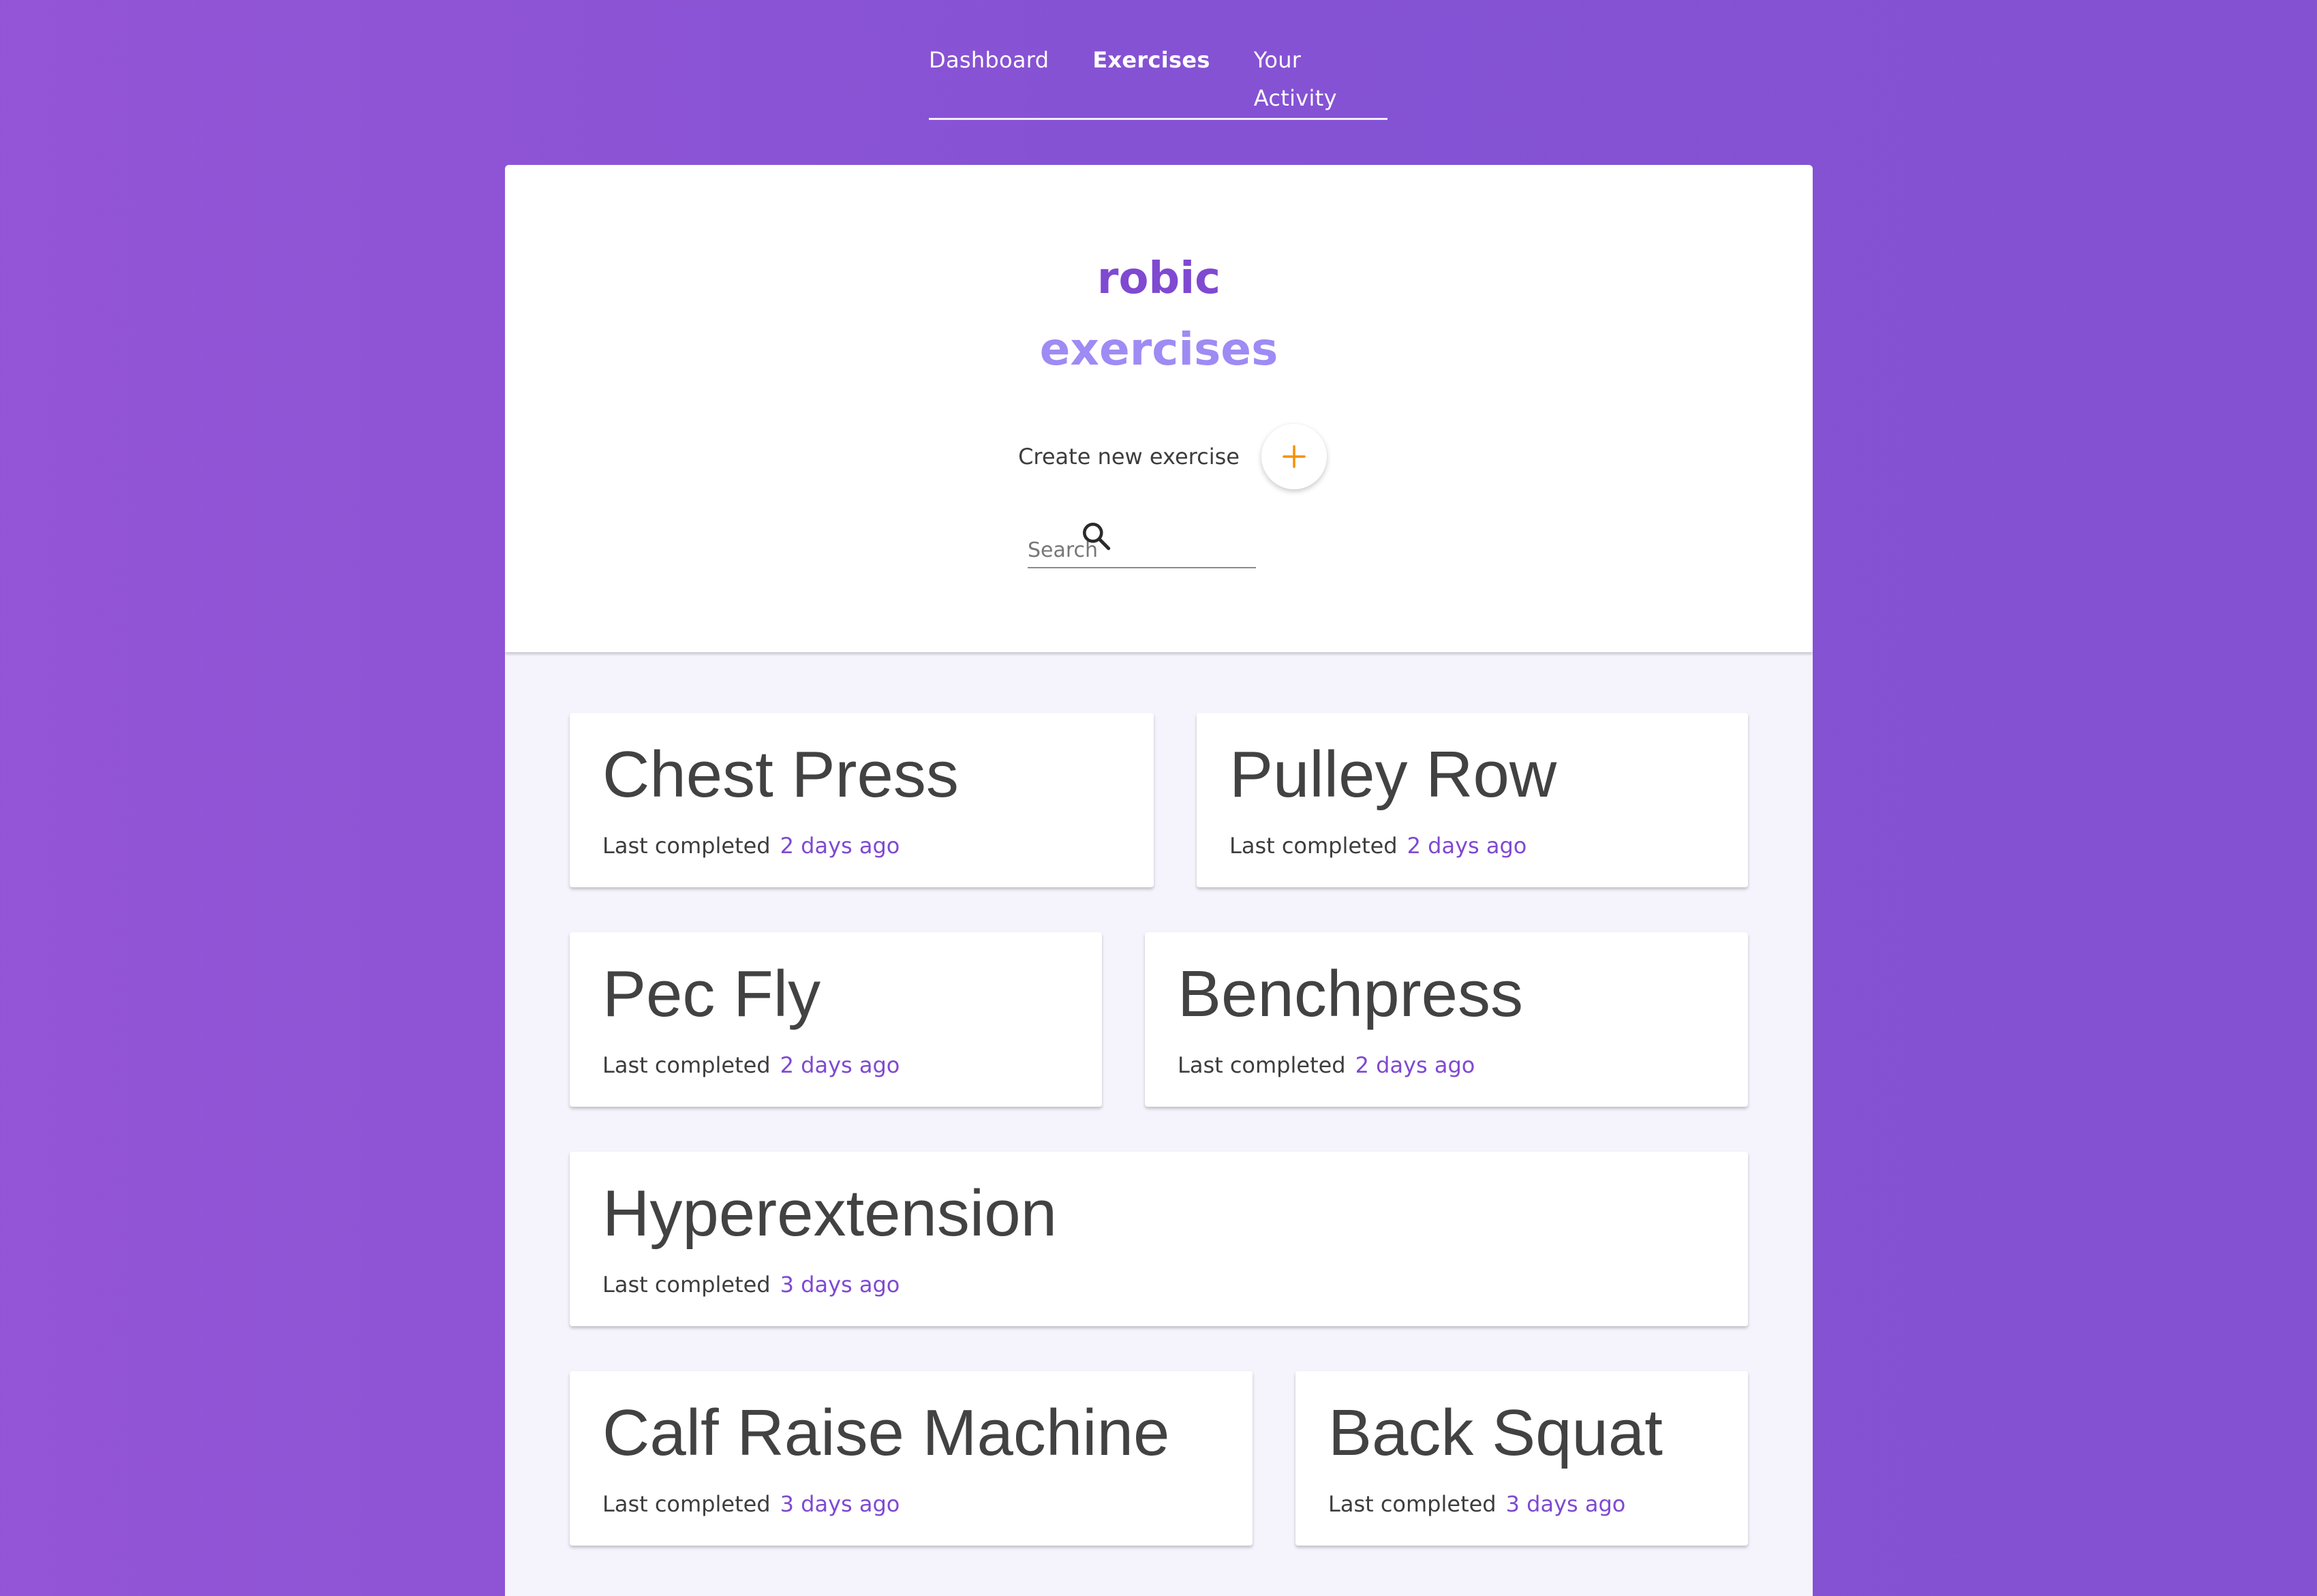 This screenshot has width=2317, height=1596. I want to click on nav-dashboard: Dashboard, so click(989, 79).